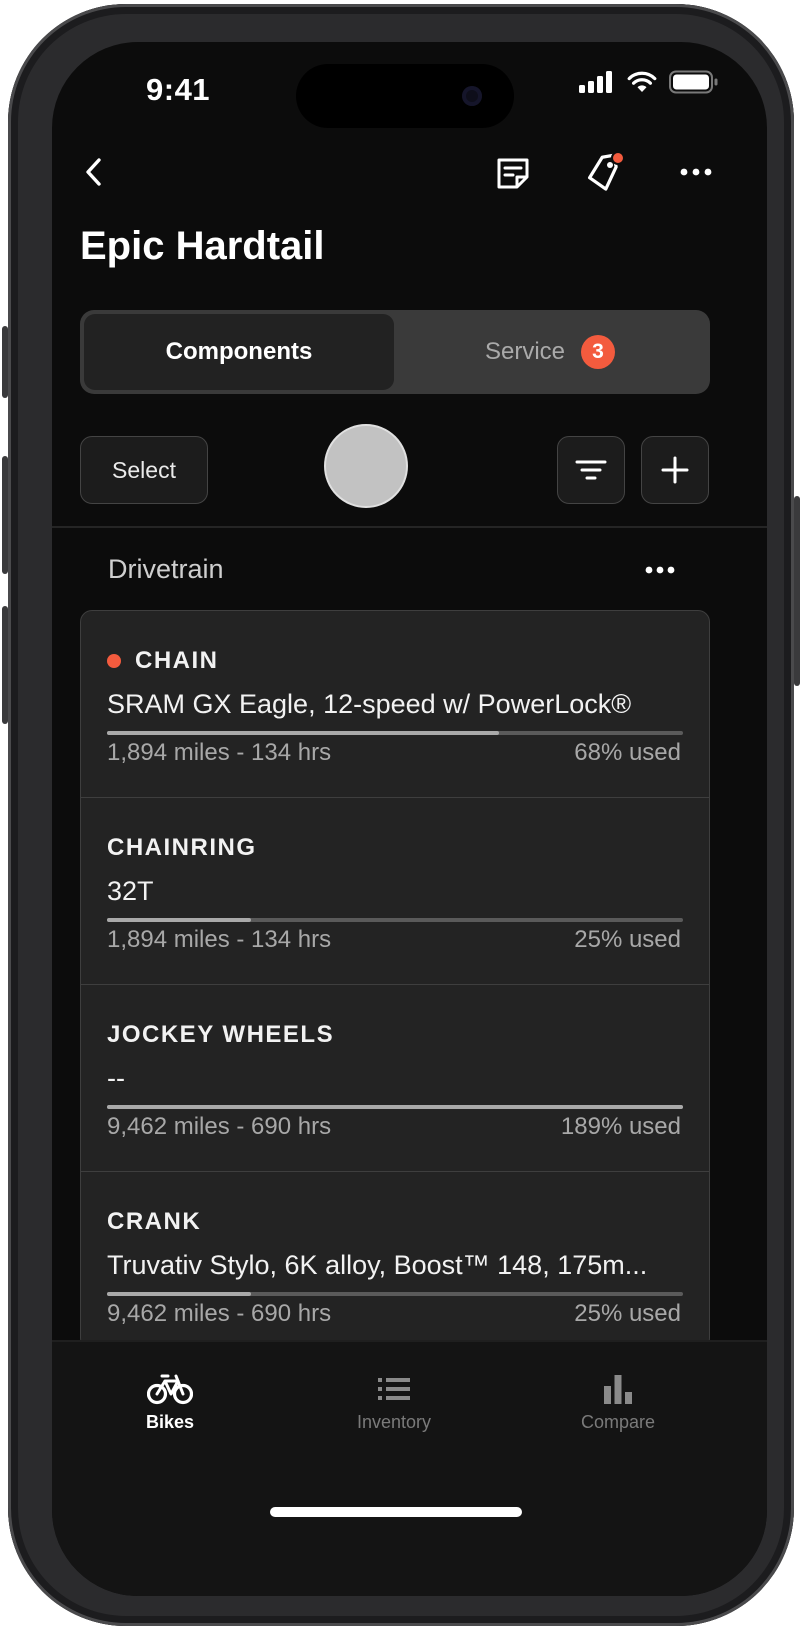 Image resolution: width=803 pixels, height=1631 pixels. Describe the element at coordinates (627, 752) in the screenshot. I see `component-percent: 68% used` at that location.